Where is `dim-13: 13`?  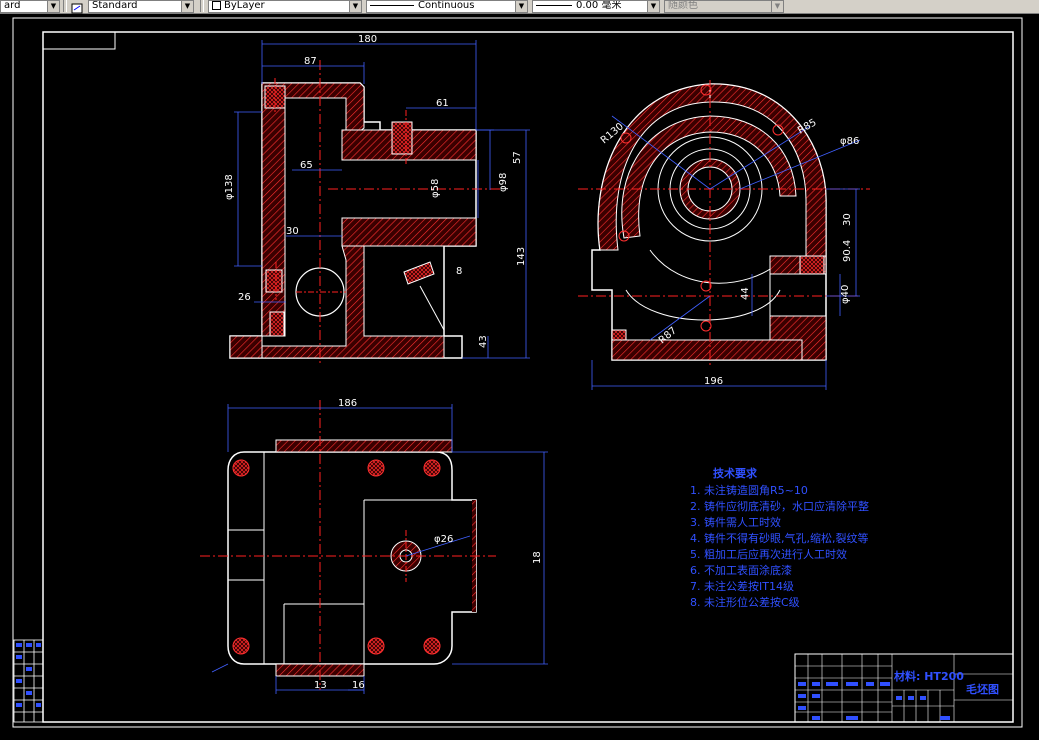
dim-13: 13 is located at coordinates (320, 685).